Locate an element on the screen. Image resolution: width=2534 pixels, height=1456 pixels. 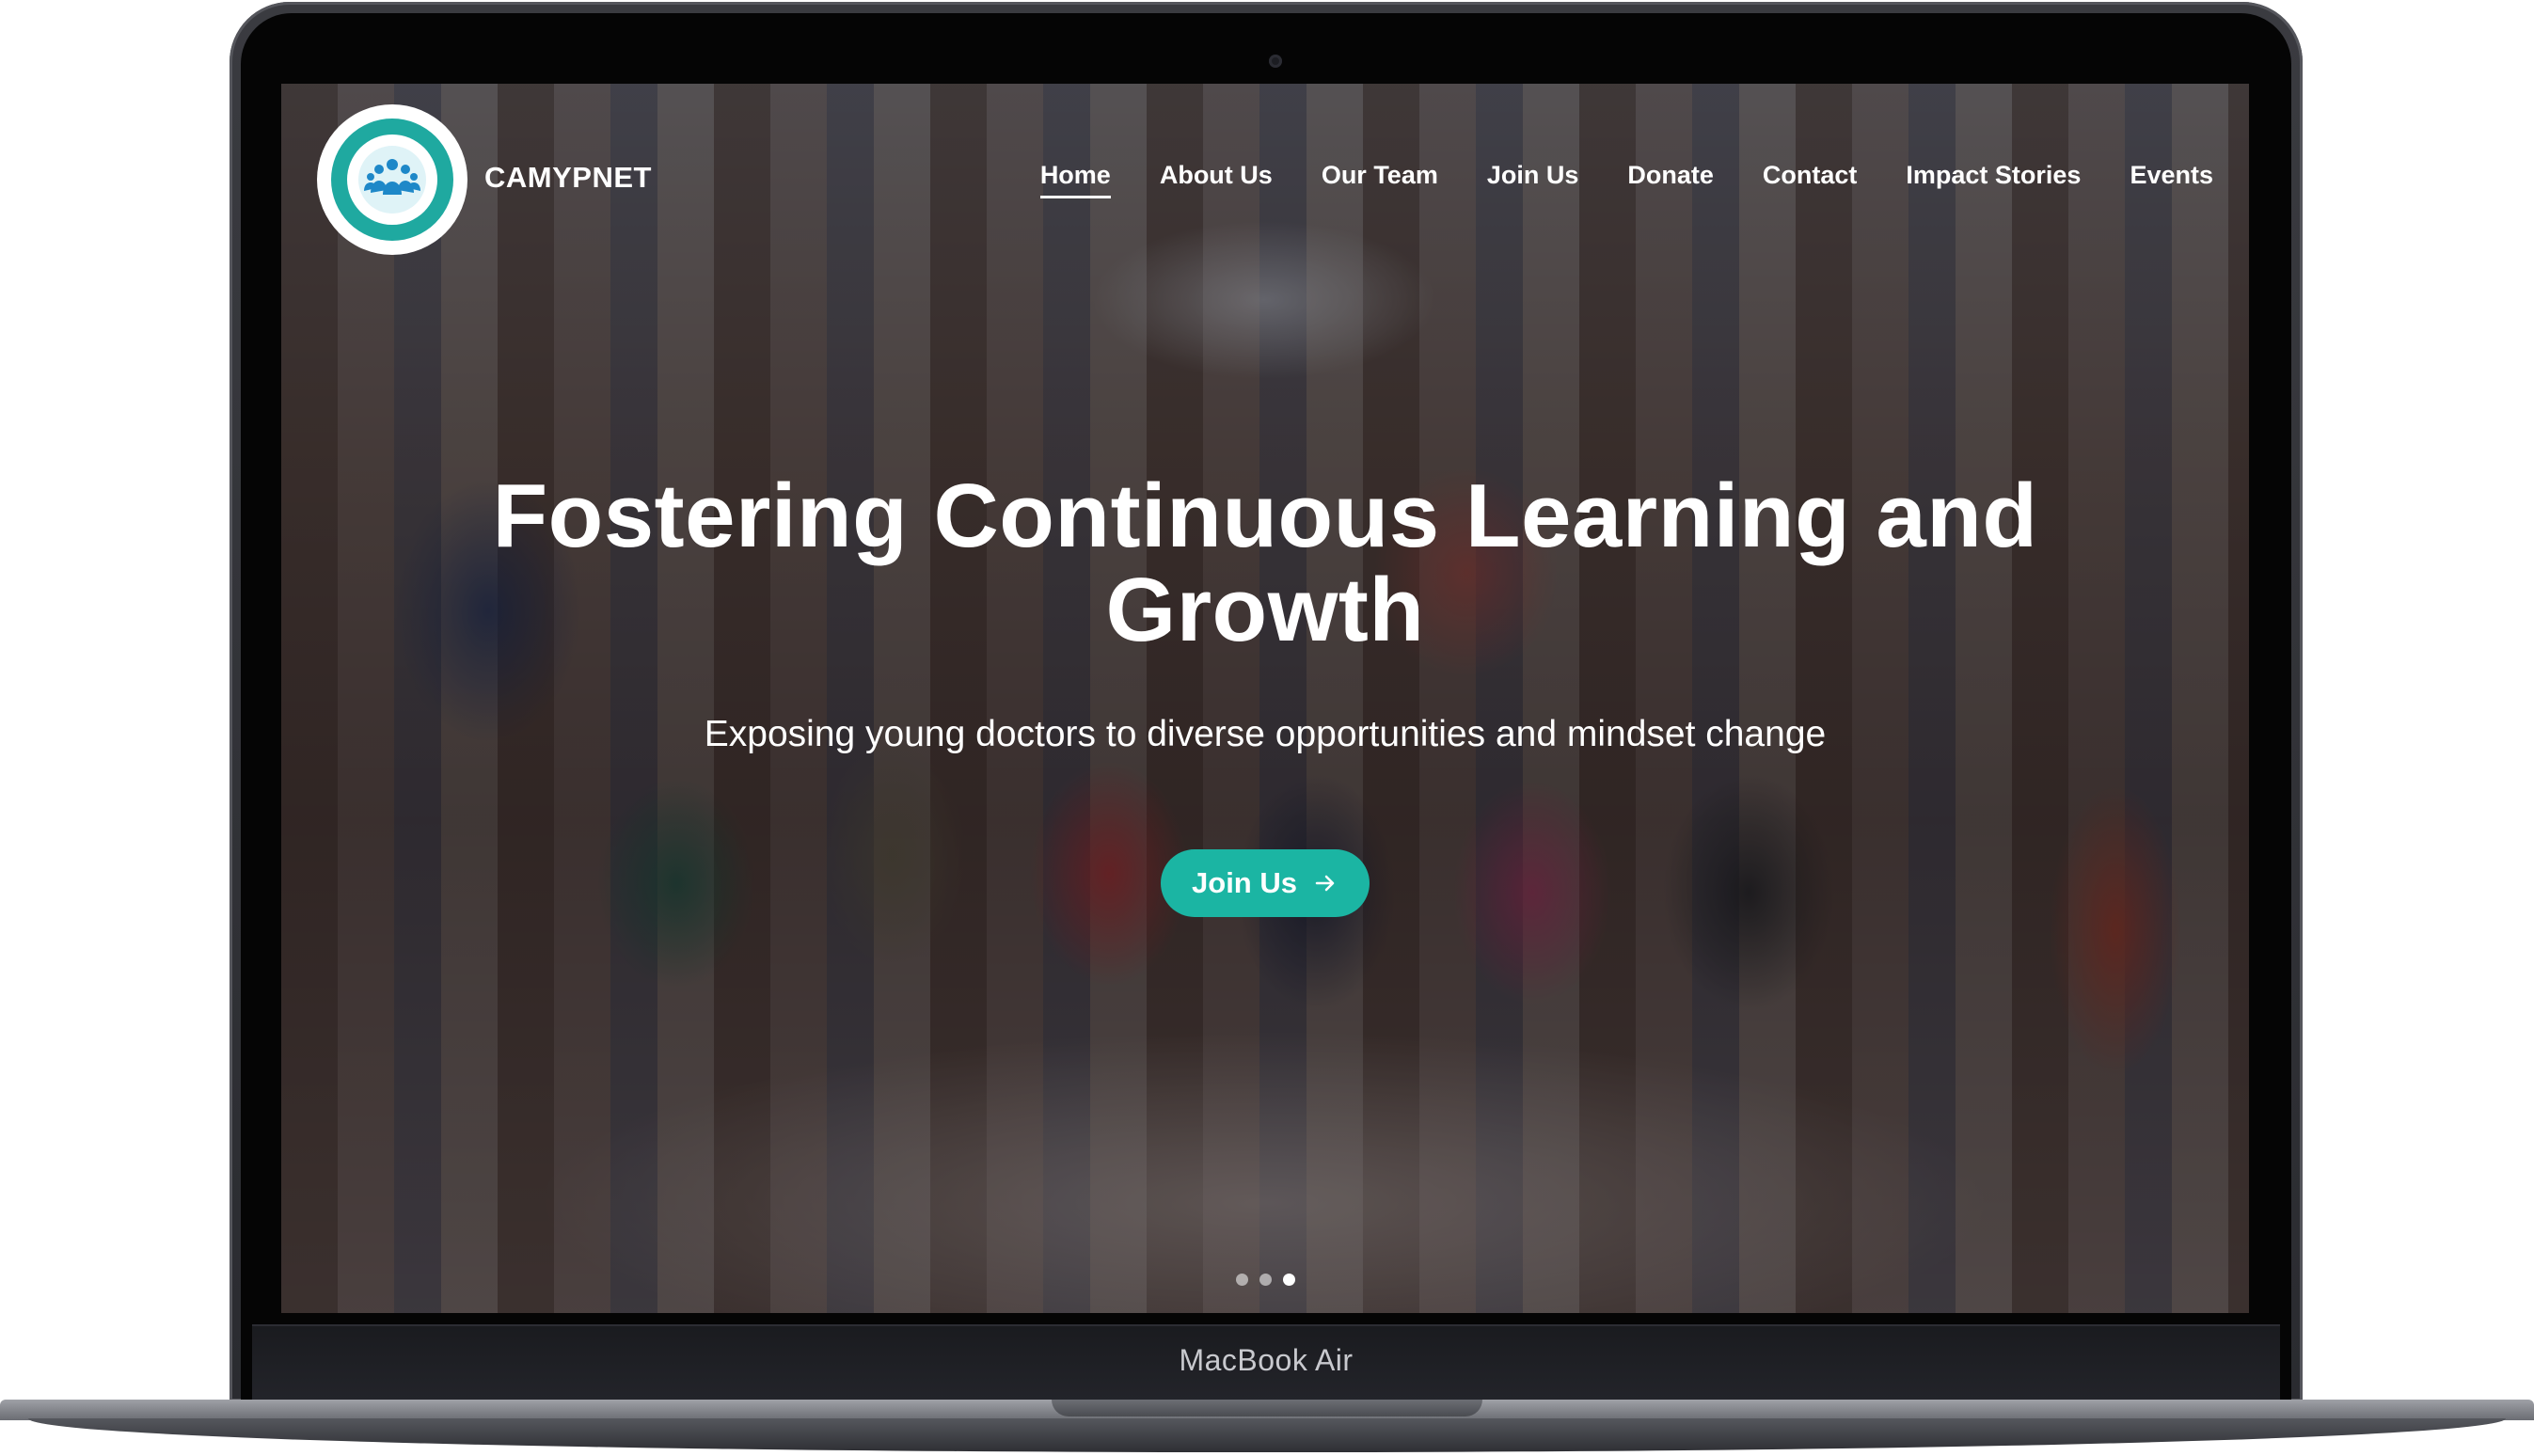
nav-events: Events is located at coordinates (2171, 179).